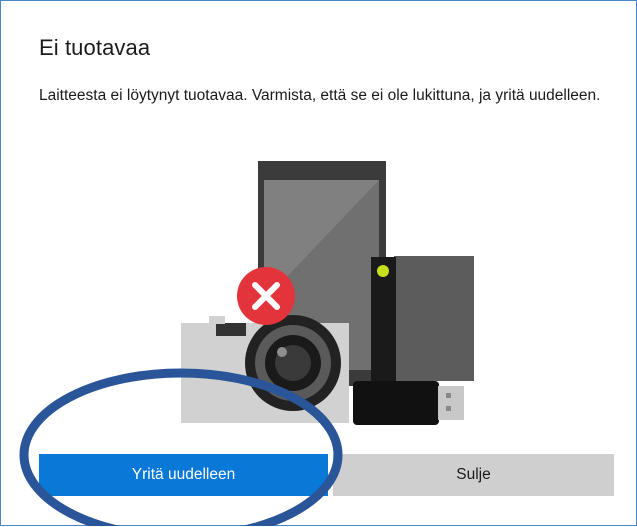 This screenshot has height=527, width=637. I want to click on usb-stick-icon, so click(408, 403).